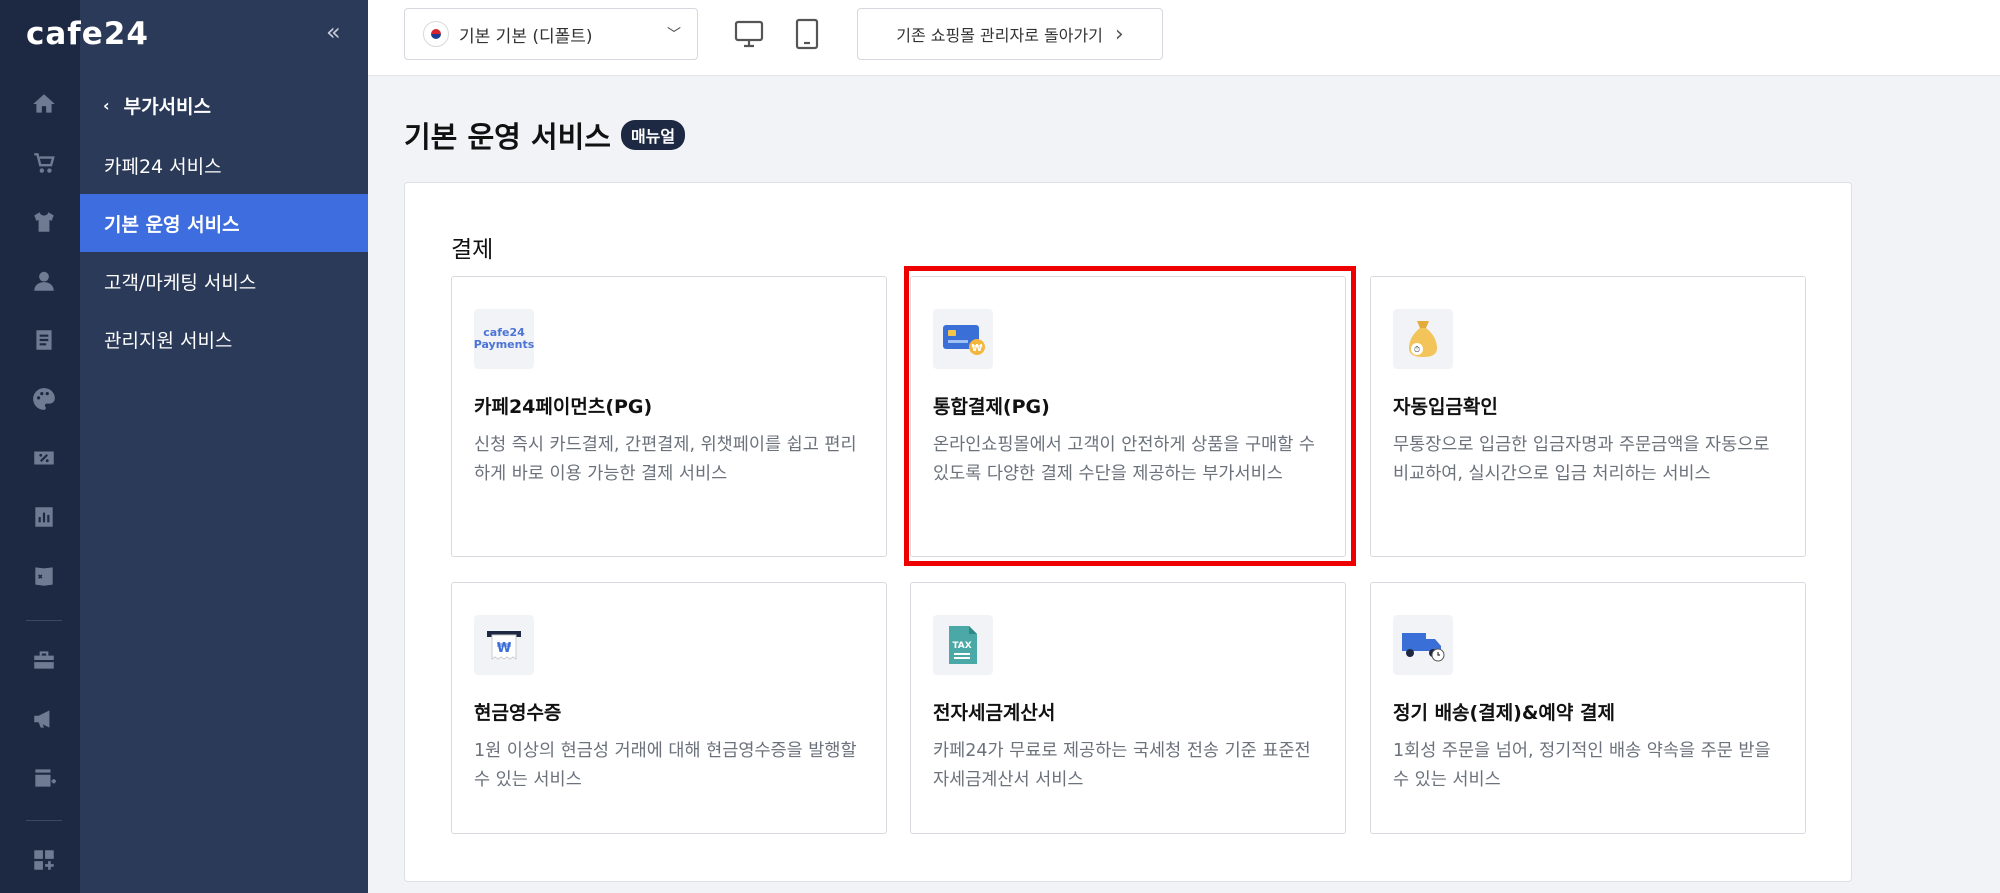  Describe the element at coordinates (44, 281) in the screenshot. I see `person-icon` at that location.